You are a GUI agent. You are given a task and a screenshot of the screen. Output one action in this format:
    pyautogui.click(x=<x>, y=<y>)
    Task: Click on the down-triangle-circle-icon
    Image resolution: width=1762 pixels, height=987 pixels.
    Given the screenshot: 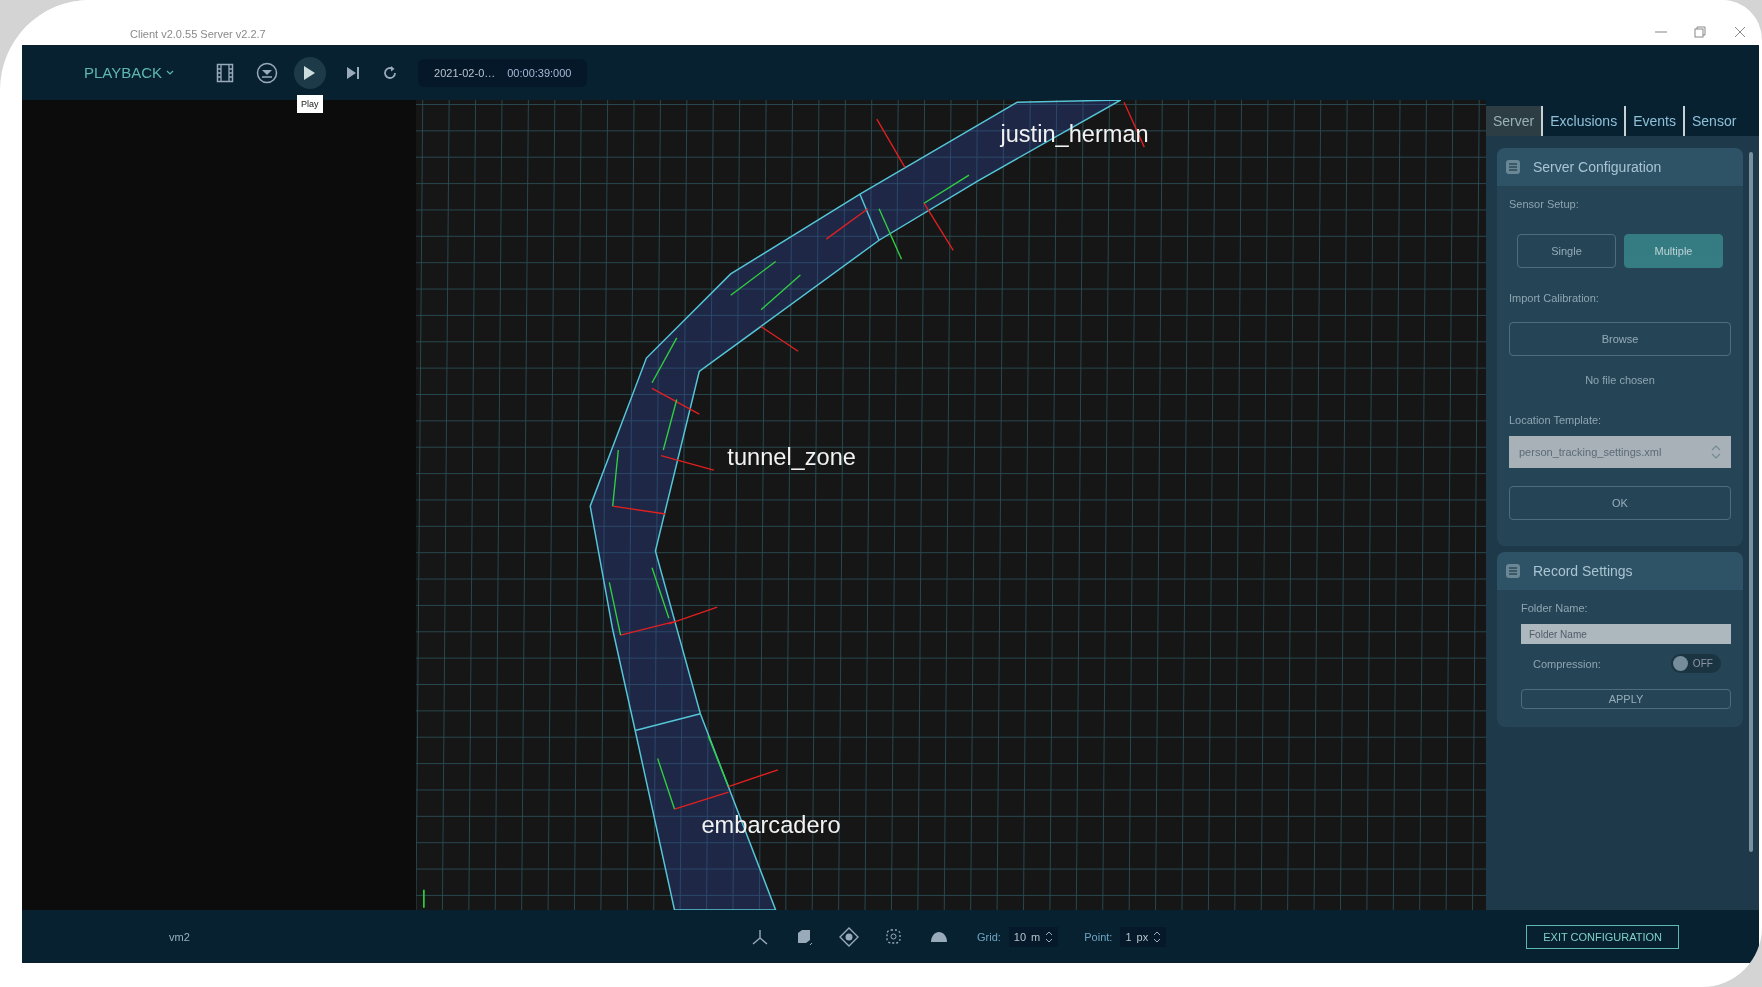 What is the action you would take?
    pyautogui.click(x=267, y=72)
    